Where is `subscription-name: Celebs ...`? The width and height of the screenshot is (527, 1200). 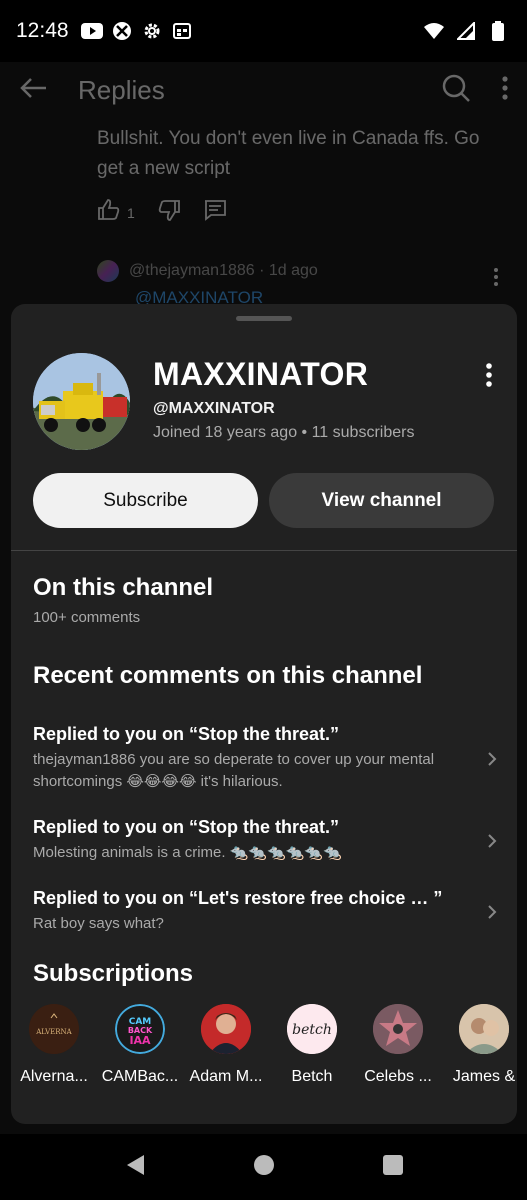 subscription-name: Celebs ... is located at coordinates (398, 1076).